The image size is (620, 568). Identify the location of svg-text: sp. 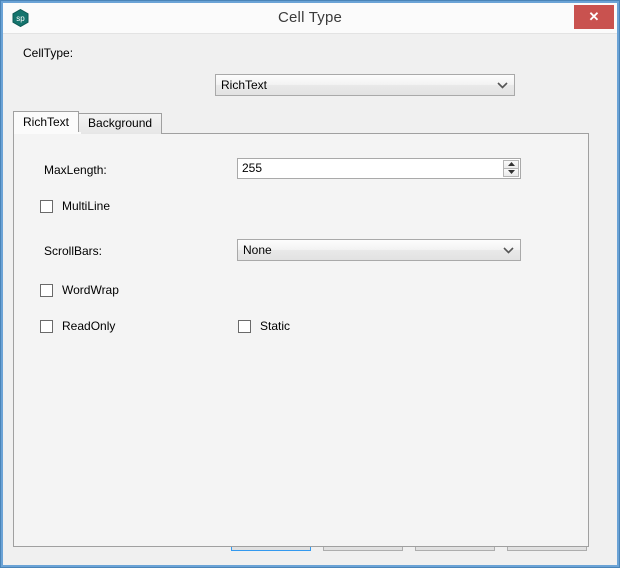
(20, 18).